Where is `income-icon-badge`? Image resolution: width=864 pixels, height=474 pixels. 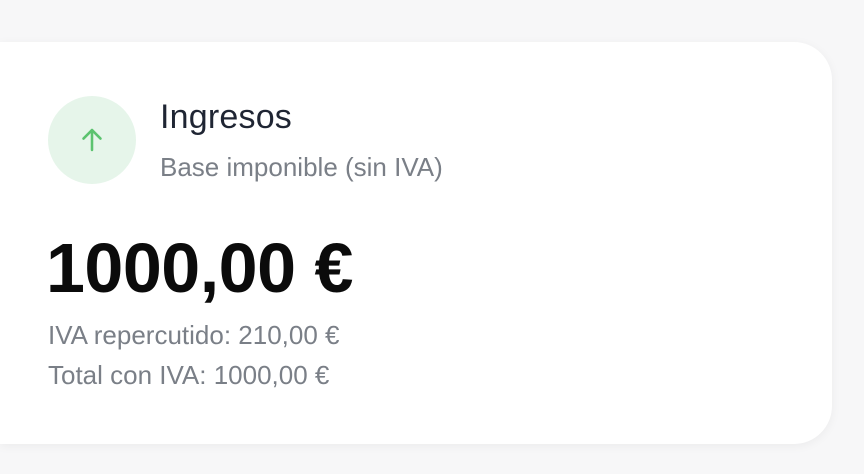
income-icon-badge is located at coordinates (92, 140).